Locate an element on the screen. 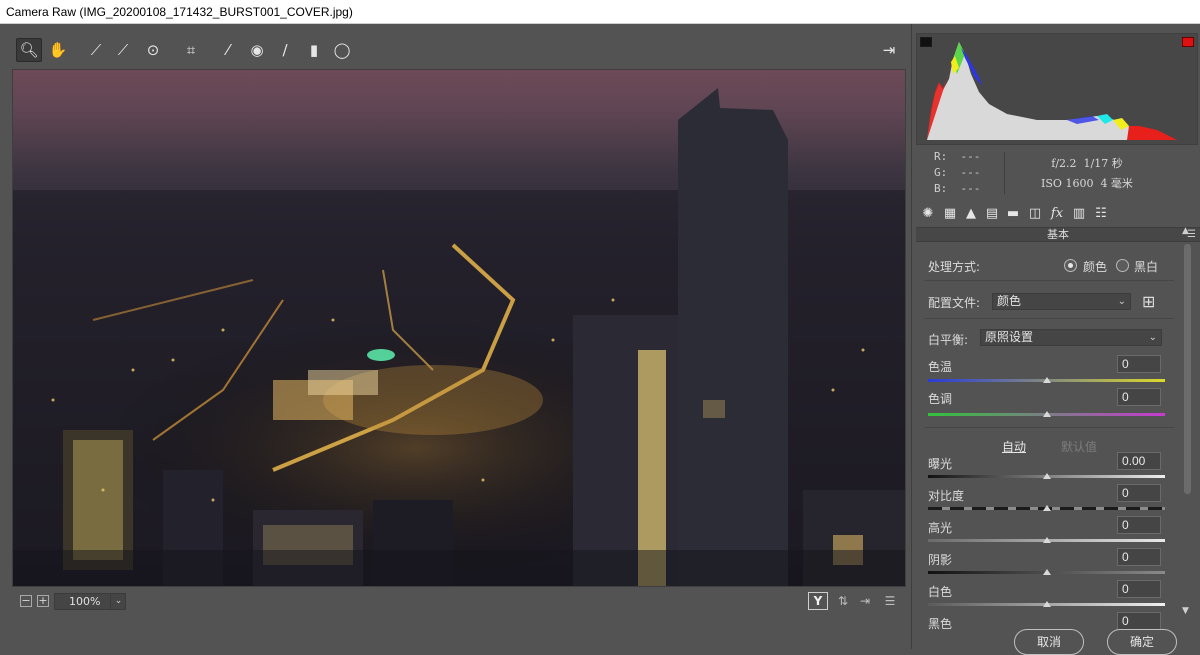 This screenshot has width=1200, height=655. scroll-down-icon: ▼ is located at coordinates (1185, 611).